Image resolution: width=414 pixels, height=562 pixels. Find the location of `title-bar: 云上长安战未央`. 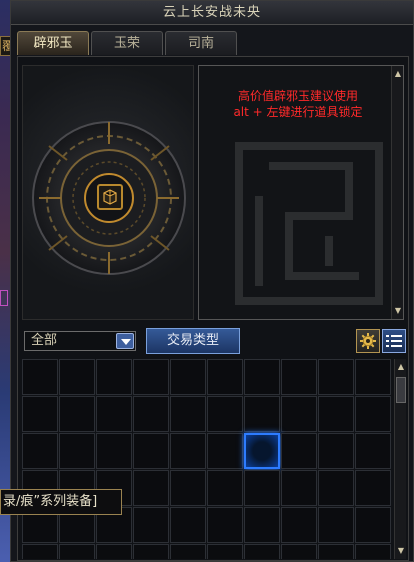

title-bar: 云上长安战未央 is located at coordinates (212, 13).